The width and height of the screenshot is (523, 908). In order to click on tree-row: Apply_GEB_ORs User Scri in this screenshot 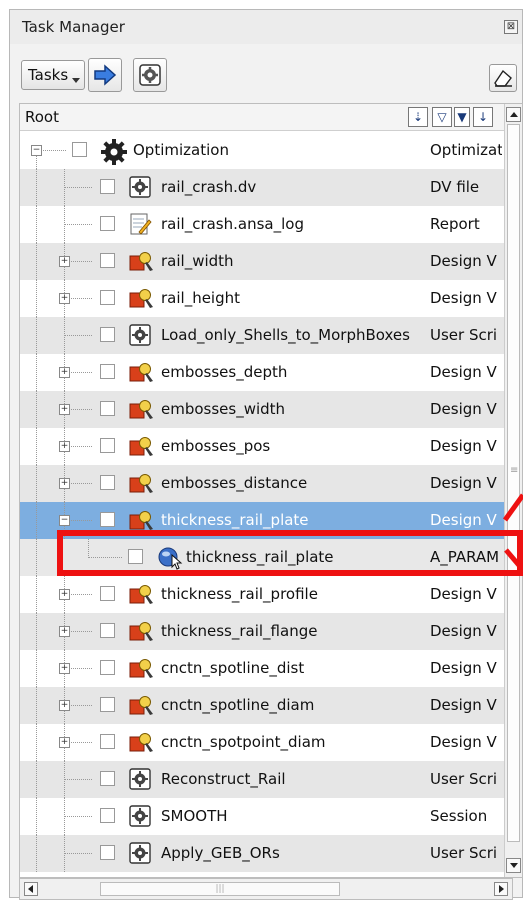, I will do `click(262, 853)`.